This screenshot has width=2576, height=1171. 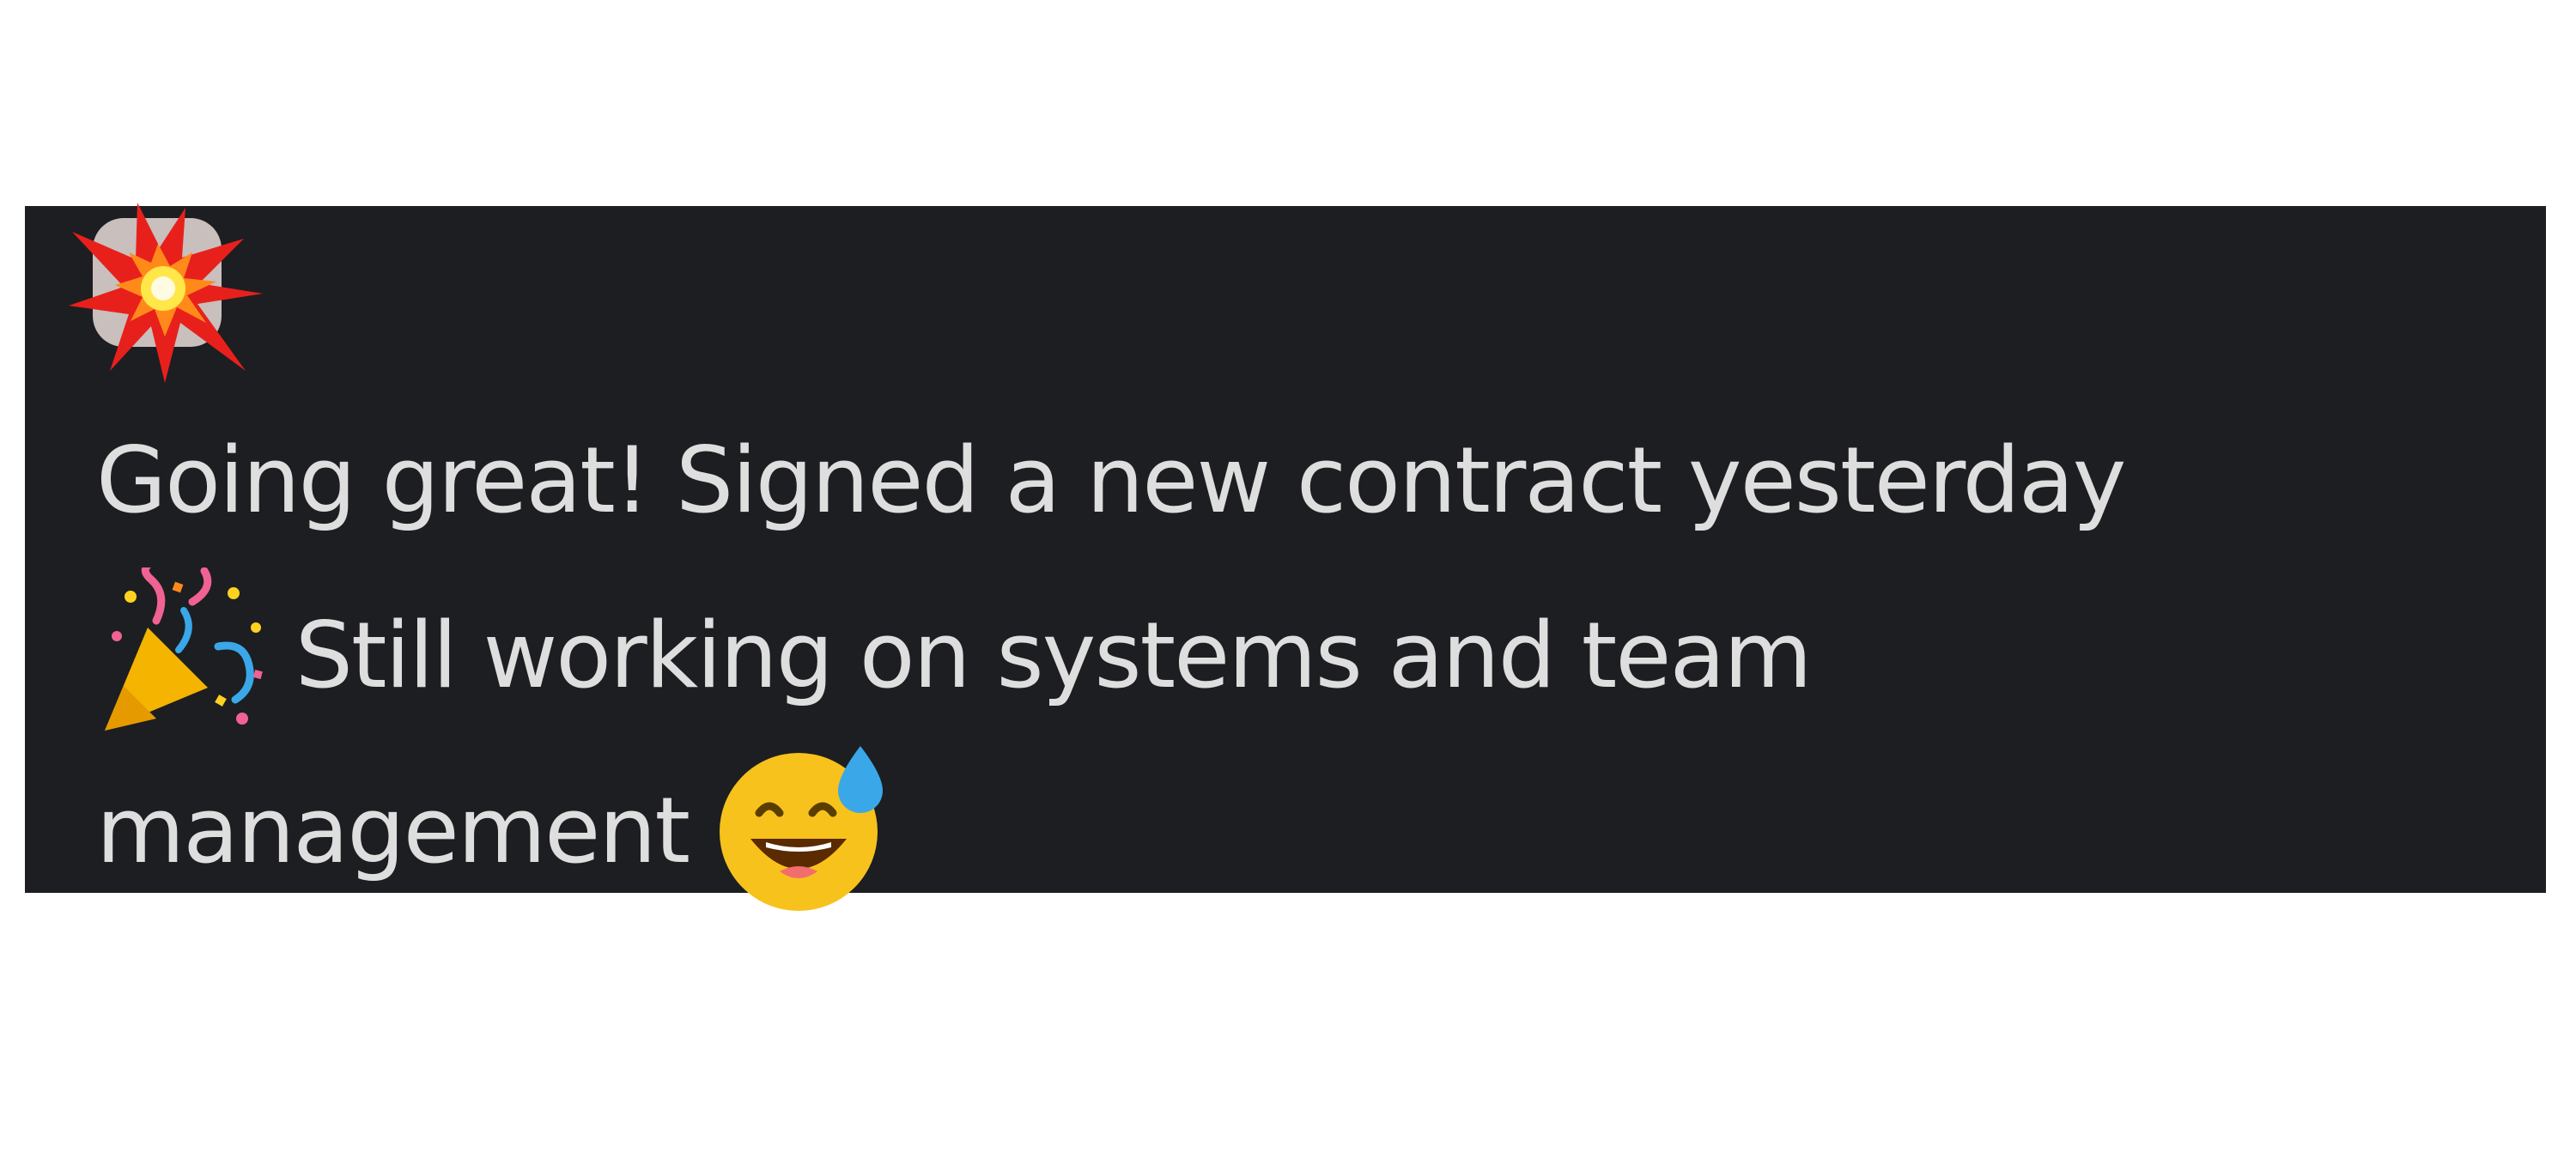 What do you see at coordinates (1041, 655) in the screenshot?
I see `message-line-2-text: Still working on systems and team` at bounding box center [1041, 655].